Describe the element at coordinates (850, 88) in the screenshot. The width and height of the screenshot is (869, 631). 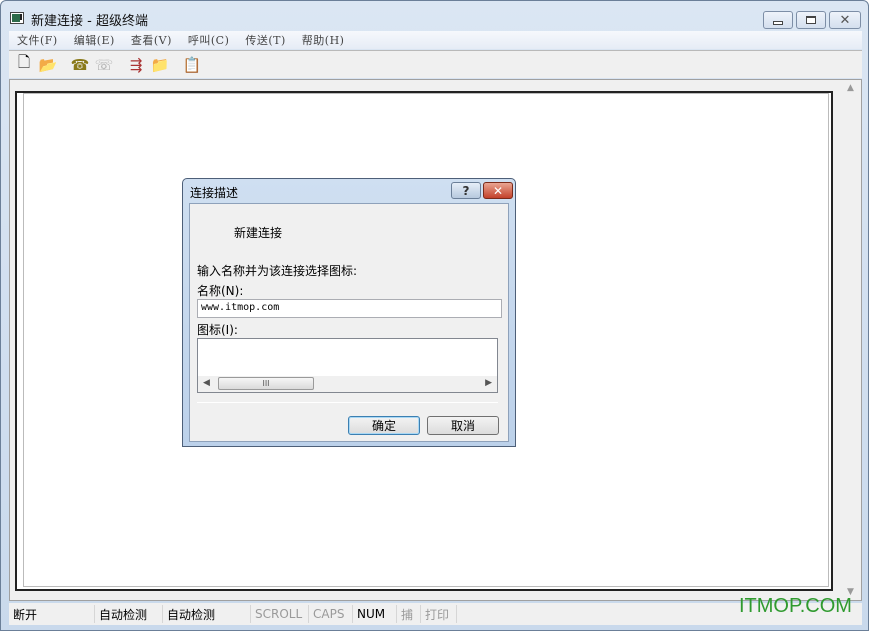
I see `scroll-up-icon: ▲` at that location.